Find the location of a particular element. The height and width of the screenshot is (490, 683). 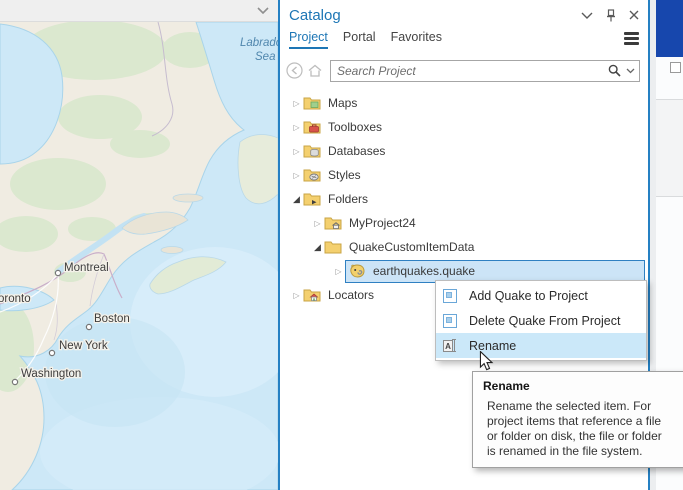

menu-item-label: Delete Quake From Project is located at coordinates (545, 320).